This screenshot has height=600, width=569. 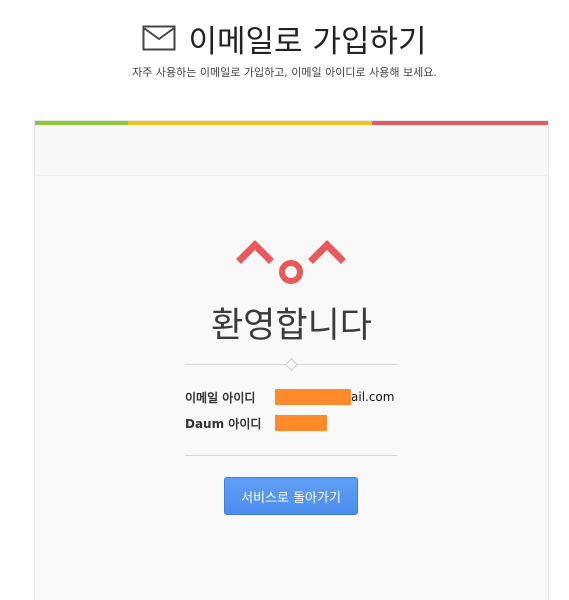 What do you see at coordinates (284, 72) in the screenshot?
I see `page-subtitle: 자주 사용하는 이메일로 가입하고, 이메일 아이디로 사용해 보세요.` at bounding box center [284, 72].